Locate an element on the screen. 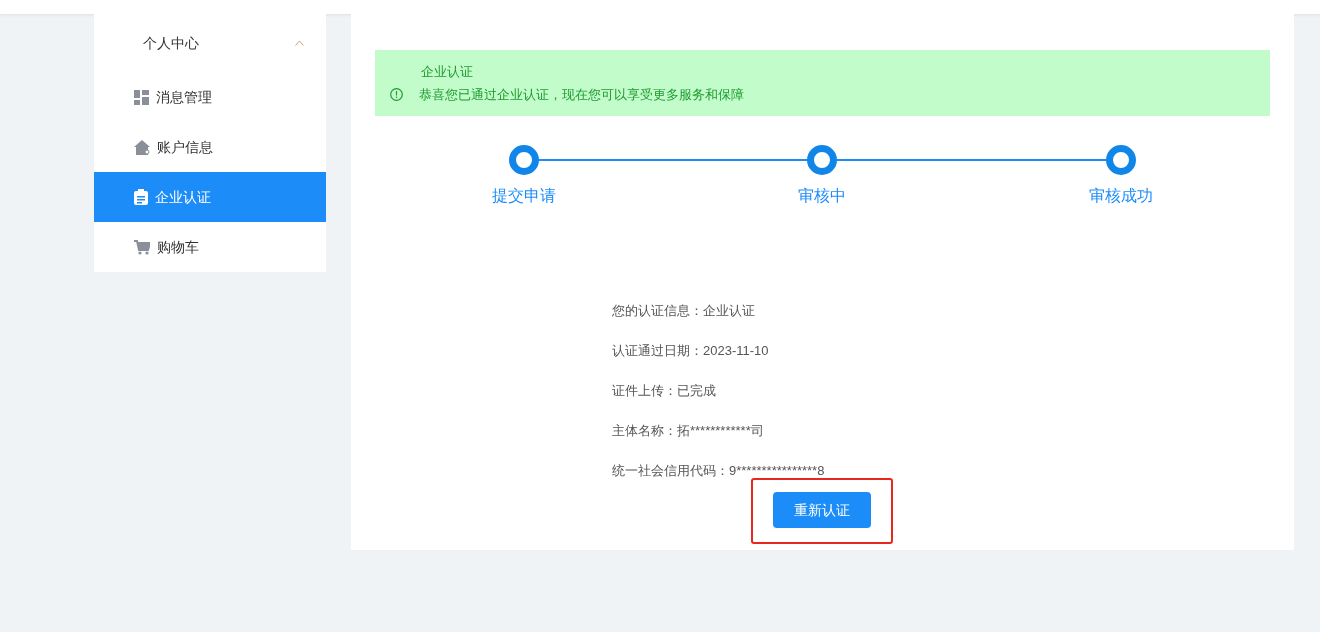 The height and width of the screenshot is (632, 1320). alert-message: 恭喜您已通过企业认证，现在您可以享受更多服务和保障 is located at coordinates (581, 95).